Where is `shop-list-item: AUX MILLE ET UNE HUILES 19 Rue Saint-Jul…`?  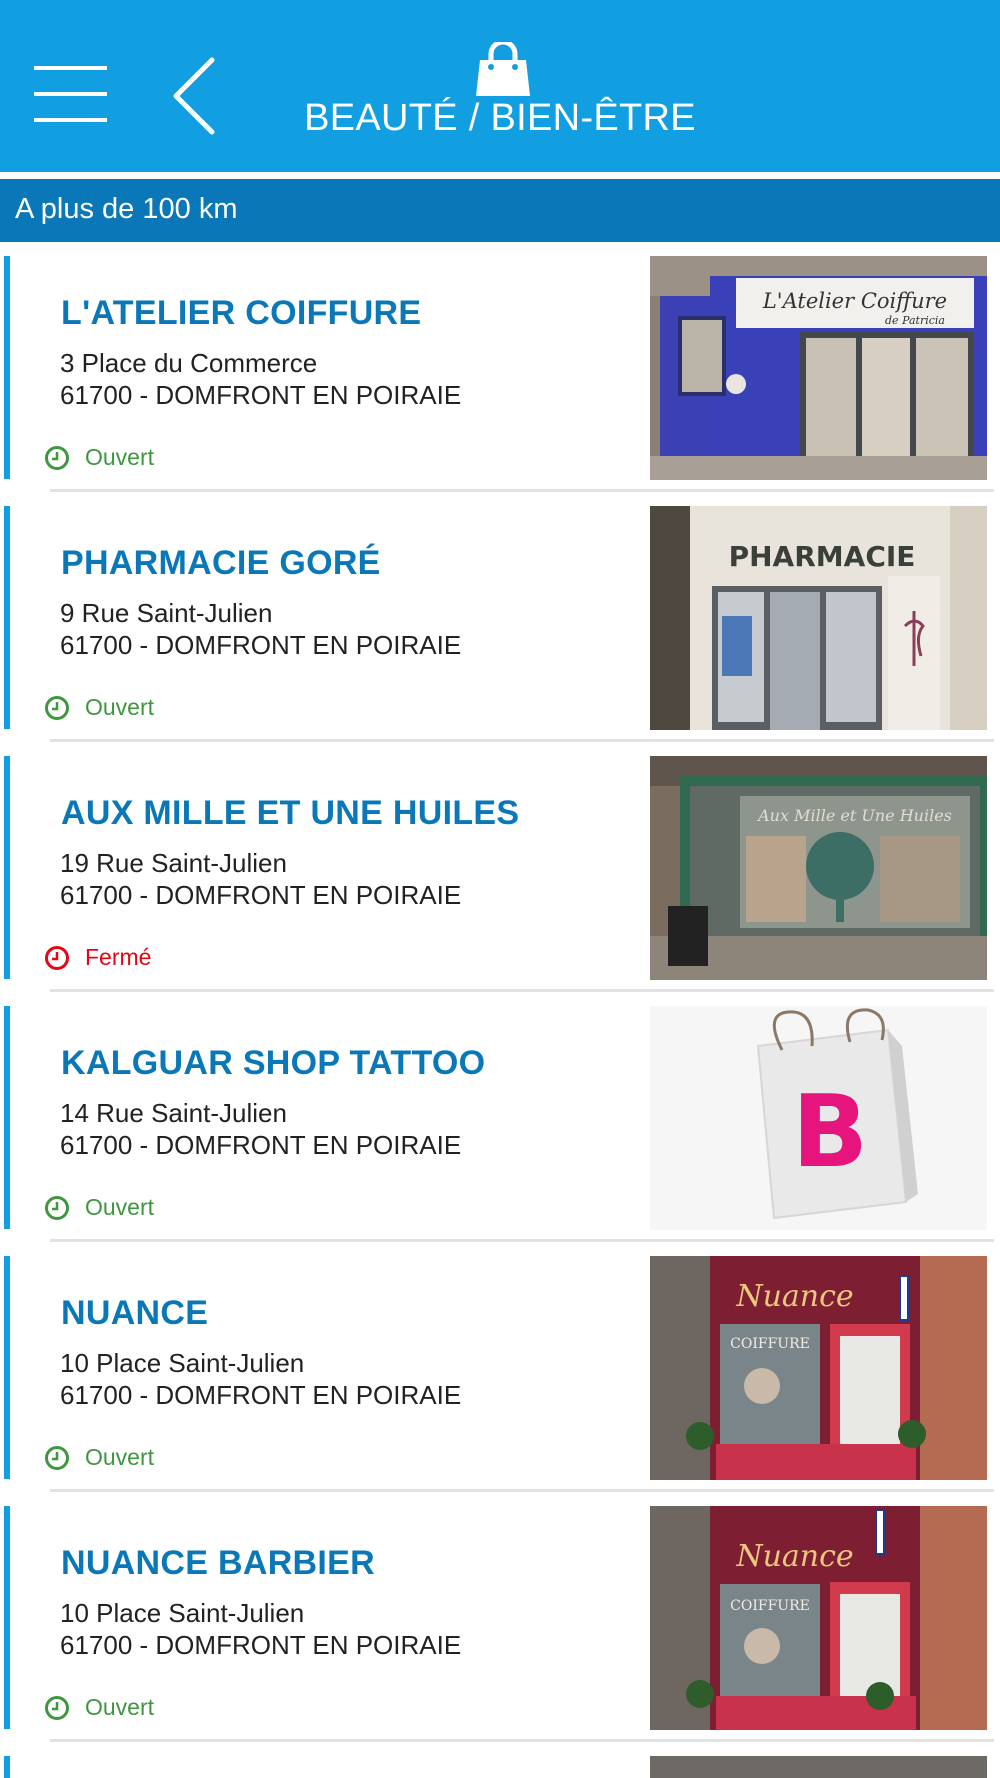
shop-list-item: AUX MILLE ET UNE HUILES 19 Rue Saint-Jul… is located at coordinates (500, 881).